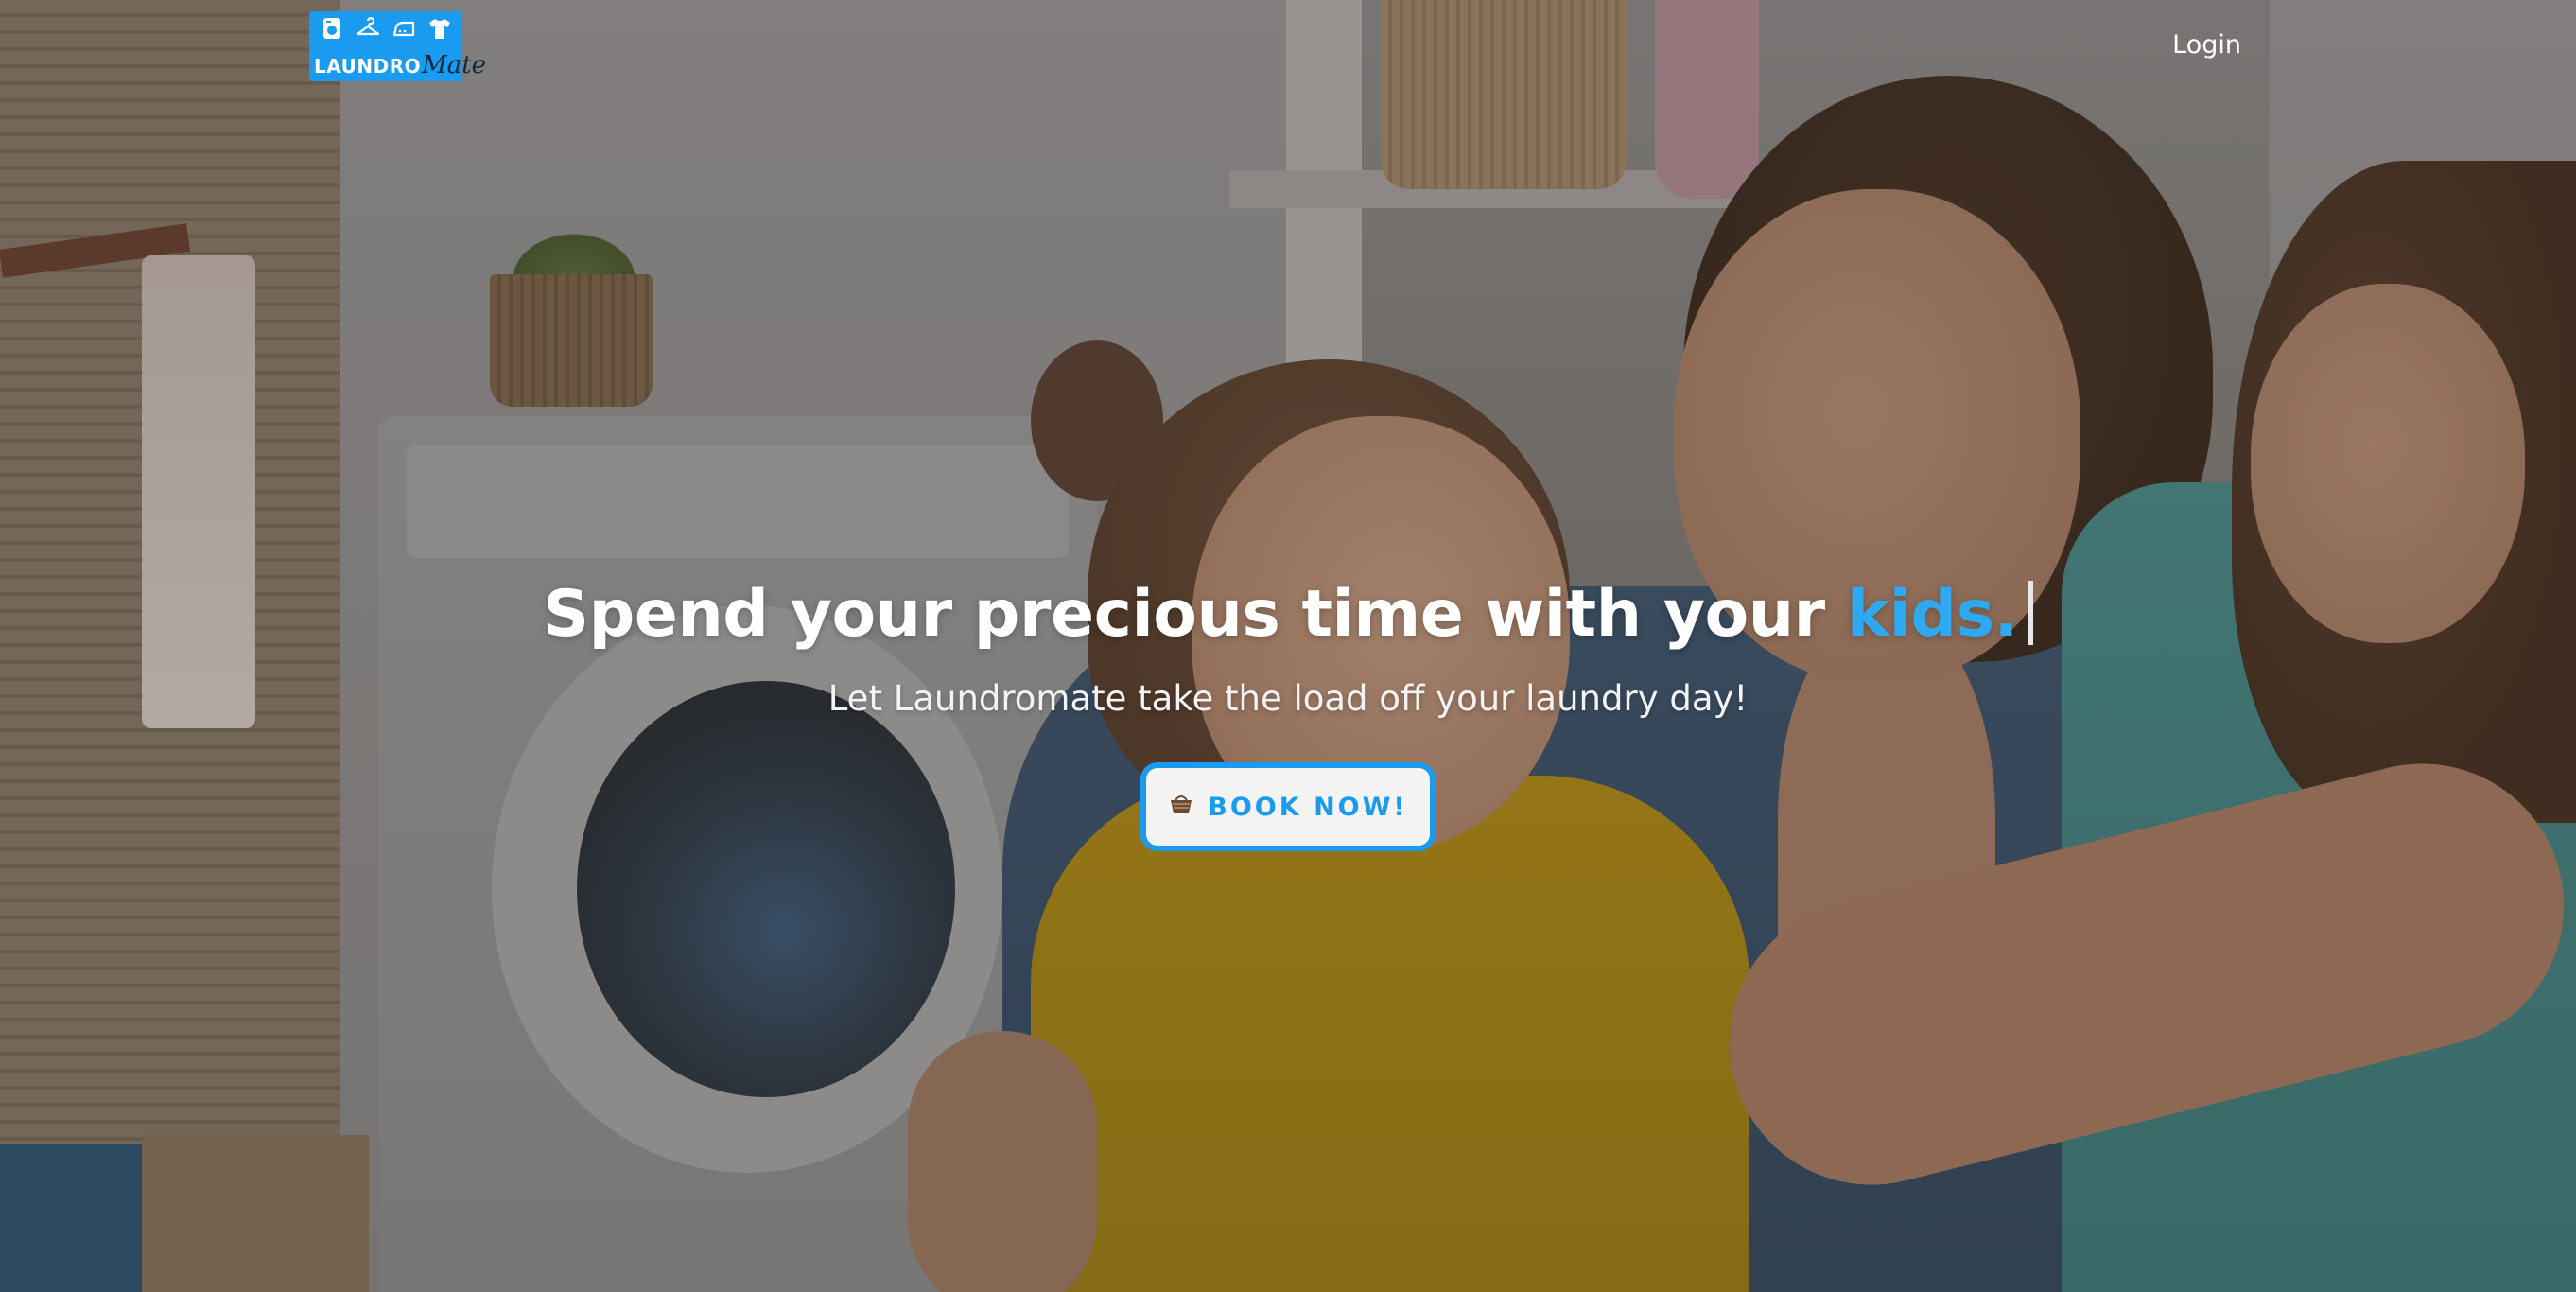 The image size is (2576, 1292). I want to click on brand-logo: LAUNDRO Mate, so click(397, 46).